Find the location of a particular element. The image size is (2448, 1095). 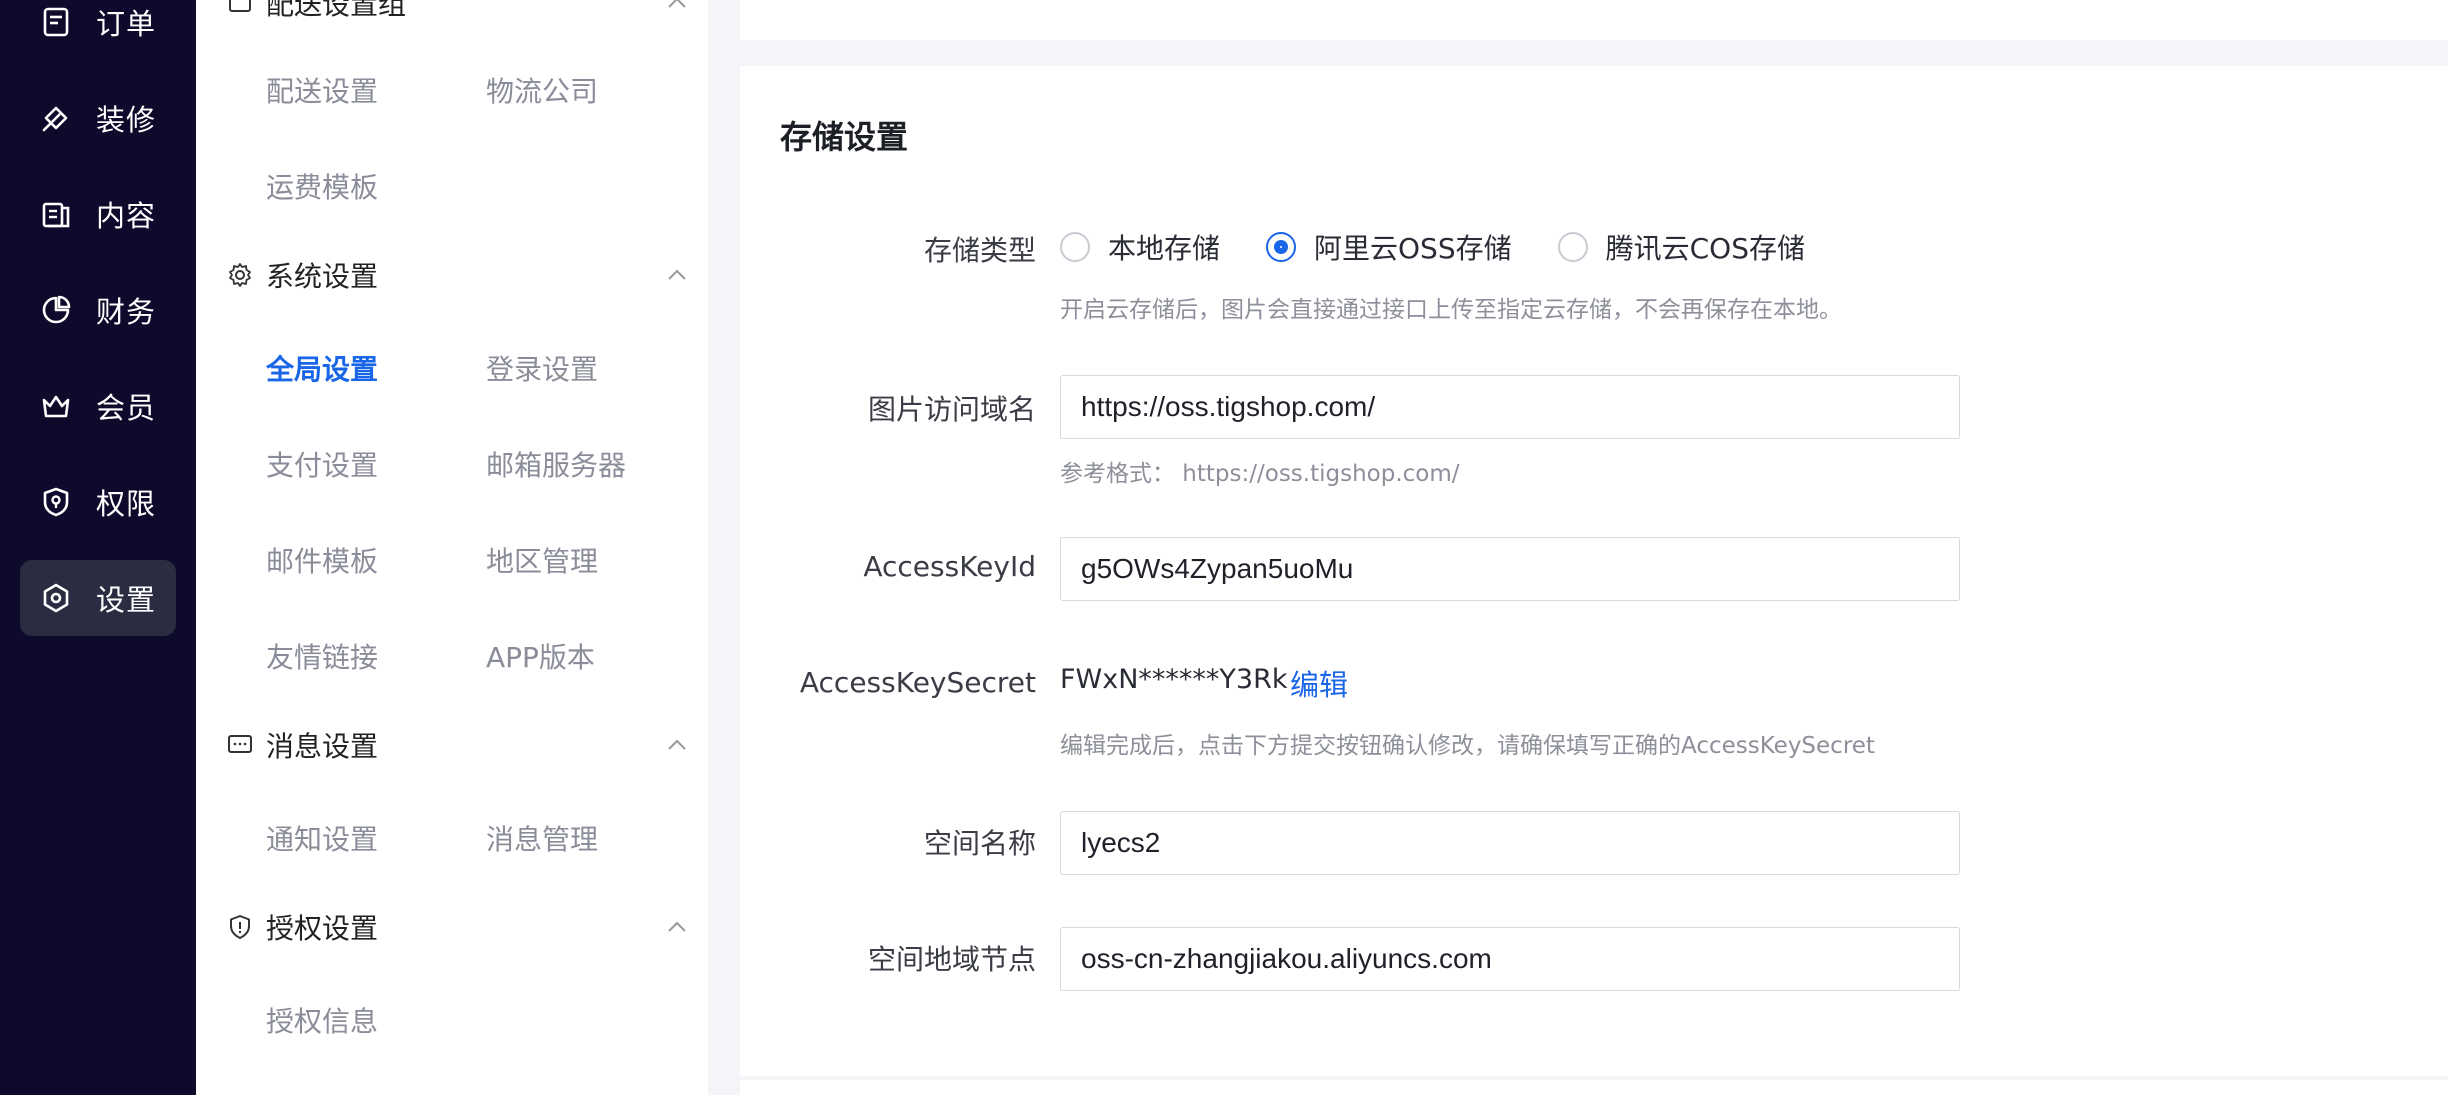

radio-label: 腾讯云COS存储 is located at coordinates (1705, 248).